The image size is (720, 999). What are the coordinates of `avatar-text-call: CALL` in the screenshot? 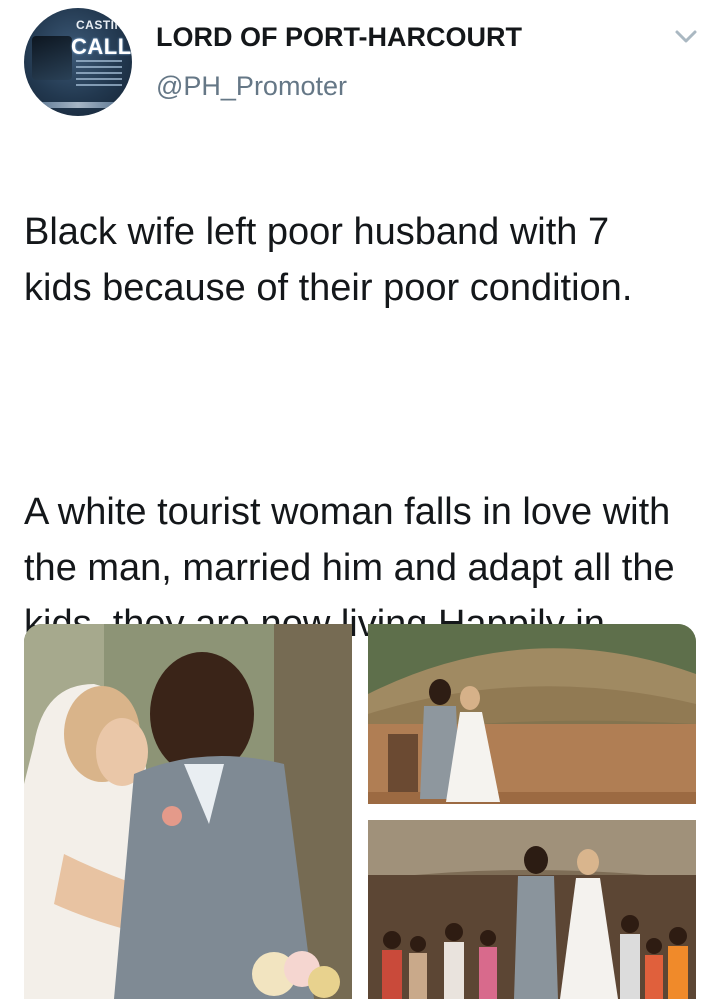 It's located at (101, 46).